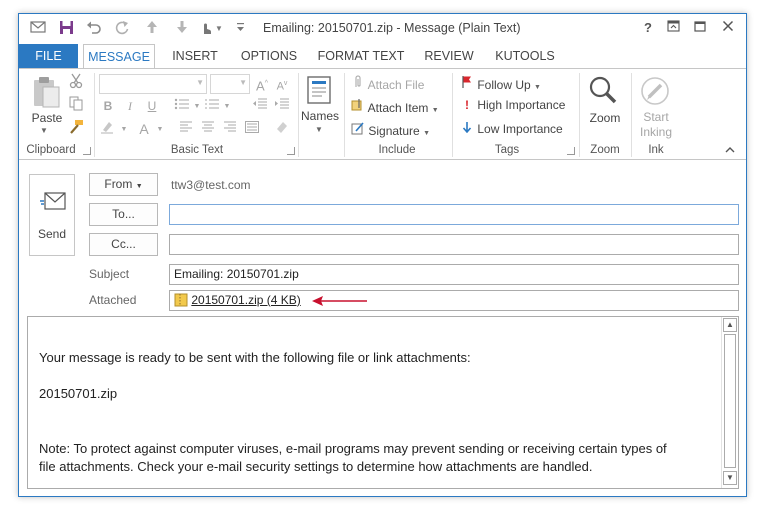 Image resolution: width=761 pixels, height=511 pixels. Describe the element at coordinates (53, 203) in the screenshot. I see `send-envelope-icon` at that location.